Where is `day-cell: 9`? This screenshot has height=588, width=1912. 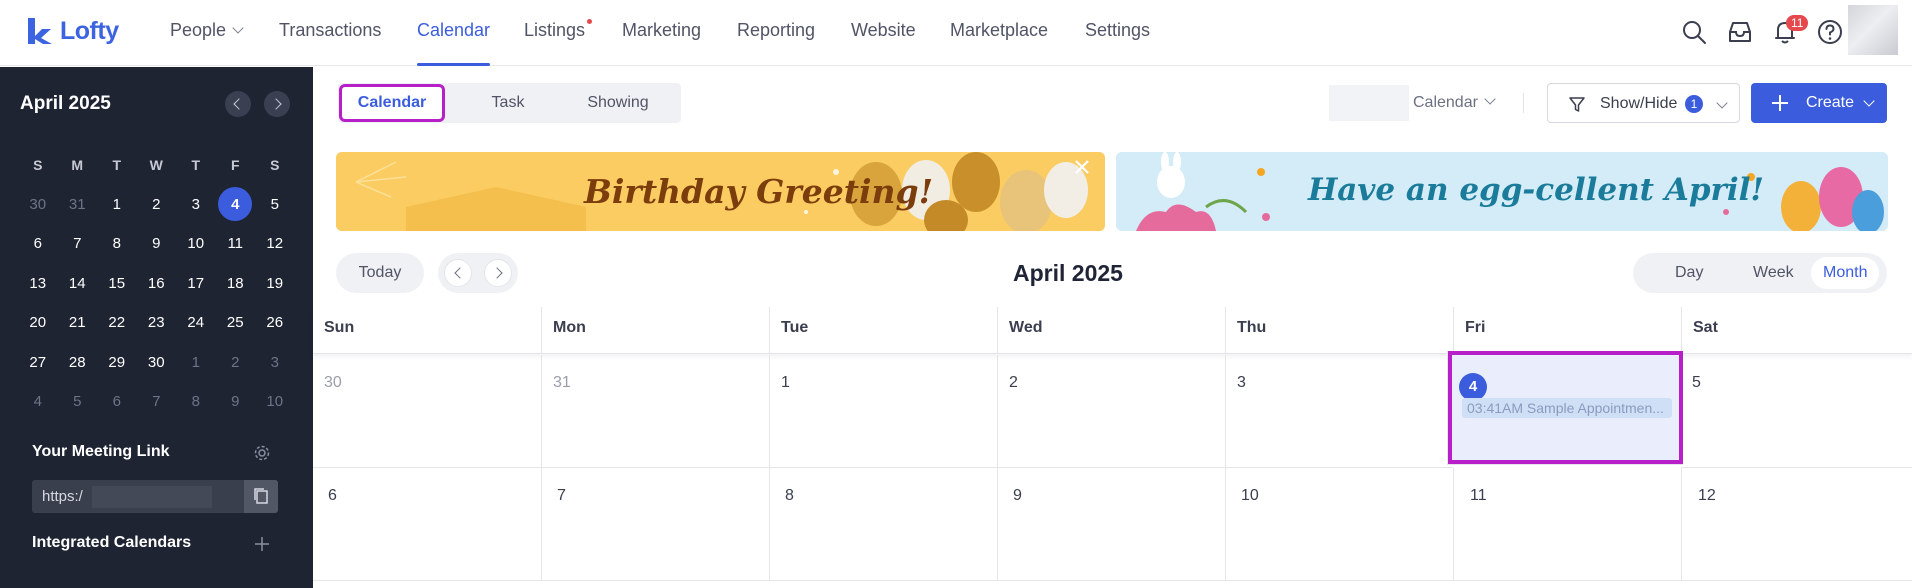
day-cell: 9 is located at coordinates (1111, 524).